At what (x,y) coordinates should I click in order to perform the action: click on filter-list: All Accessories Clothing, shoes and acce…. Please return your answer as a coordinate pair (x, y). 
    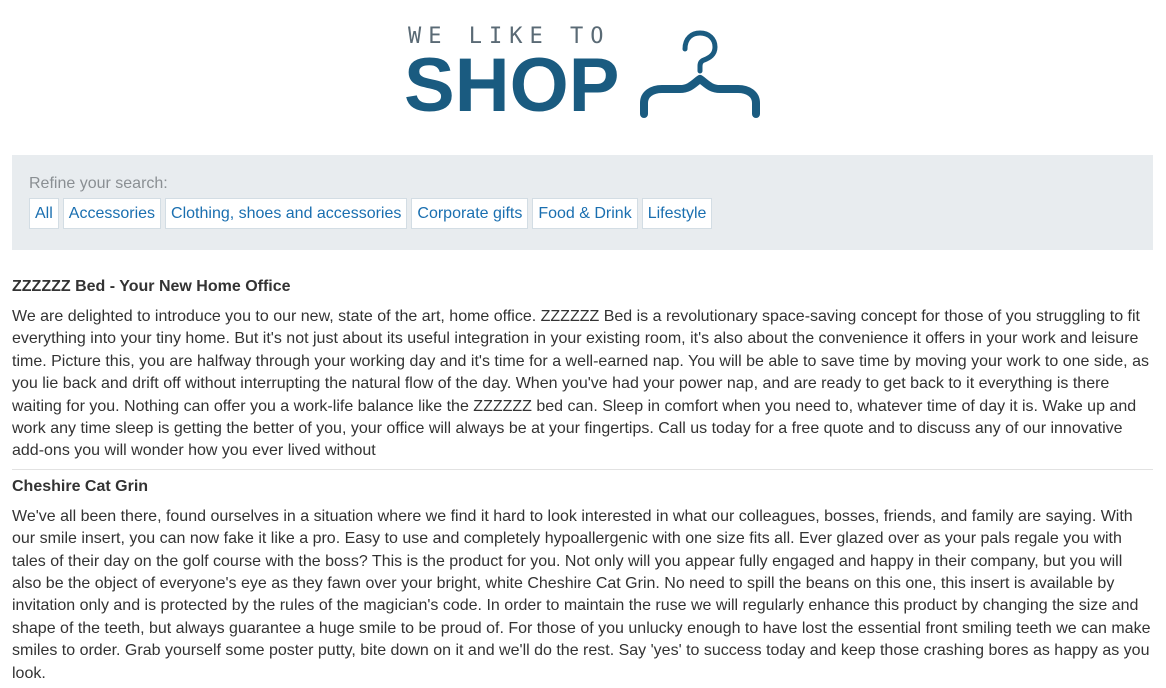
    Looking at the image, I should click on (371, 213).